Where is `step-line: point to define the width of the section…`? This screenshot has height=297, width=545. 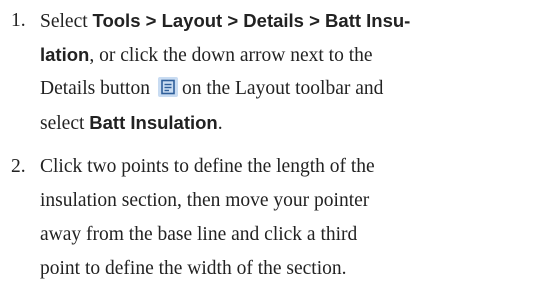 step-line: point to define the width of the section… is located at coordinates (193, 268).